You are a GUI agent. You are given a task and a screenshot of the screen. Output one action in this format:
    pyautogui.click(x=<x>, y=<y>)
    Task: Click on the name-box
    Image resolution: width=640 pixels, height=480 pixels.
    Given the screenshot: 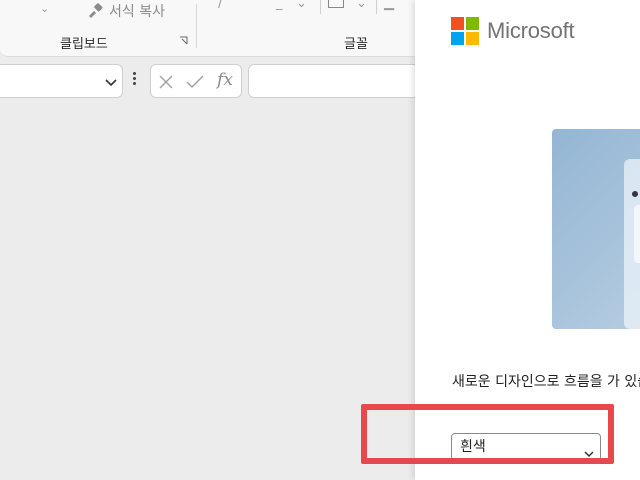 What is the action you would take?
    pyautogui.click(x=61, y=81)
    